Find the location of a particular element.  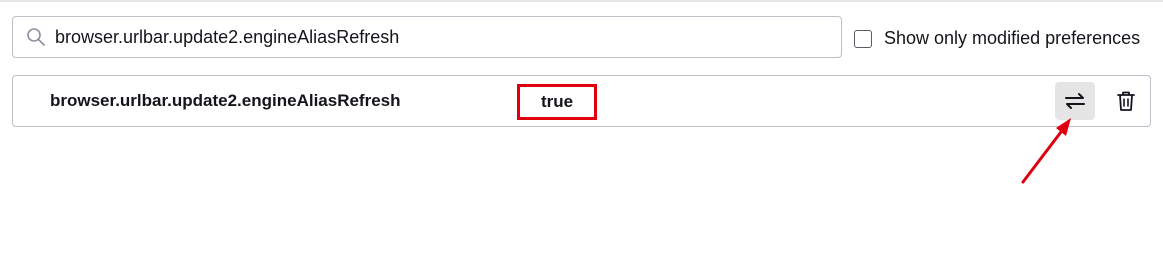

preference-search-box is located at coordinates (427, 37).